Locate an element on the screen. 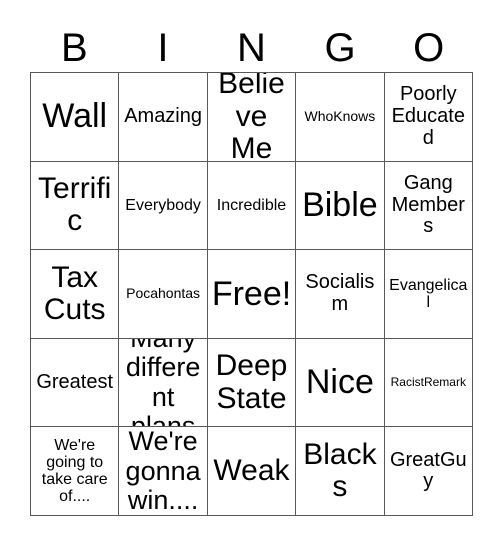 Image resolution: width=500 pixels, height=544 pixels. bingo-cell-n5: Weak is located at coordinates (252, 471).